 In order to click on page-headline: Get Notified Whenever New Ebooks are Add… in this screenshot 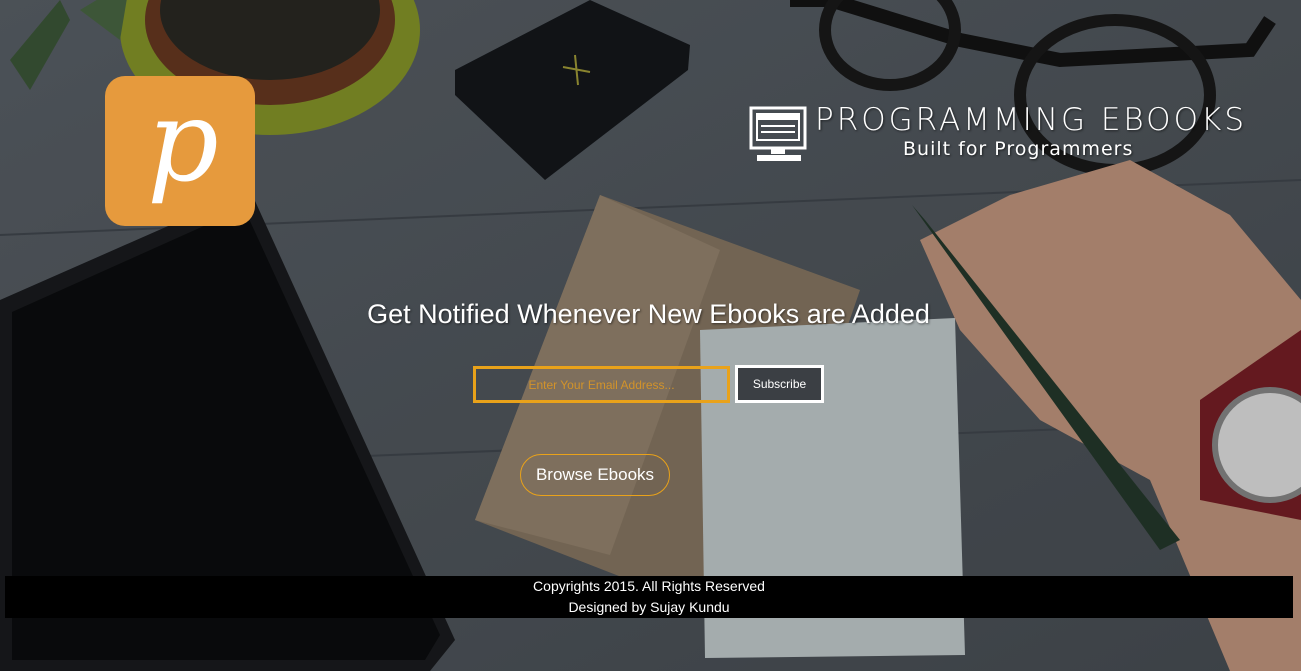, I will do `click(648, 314)`.